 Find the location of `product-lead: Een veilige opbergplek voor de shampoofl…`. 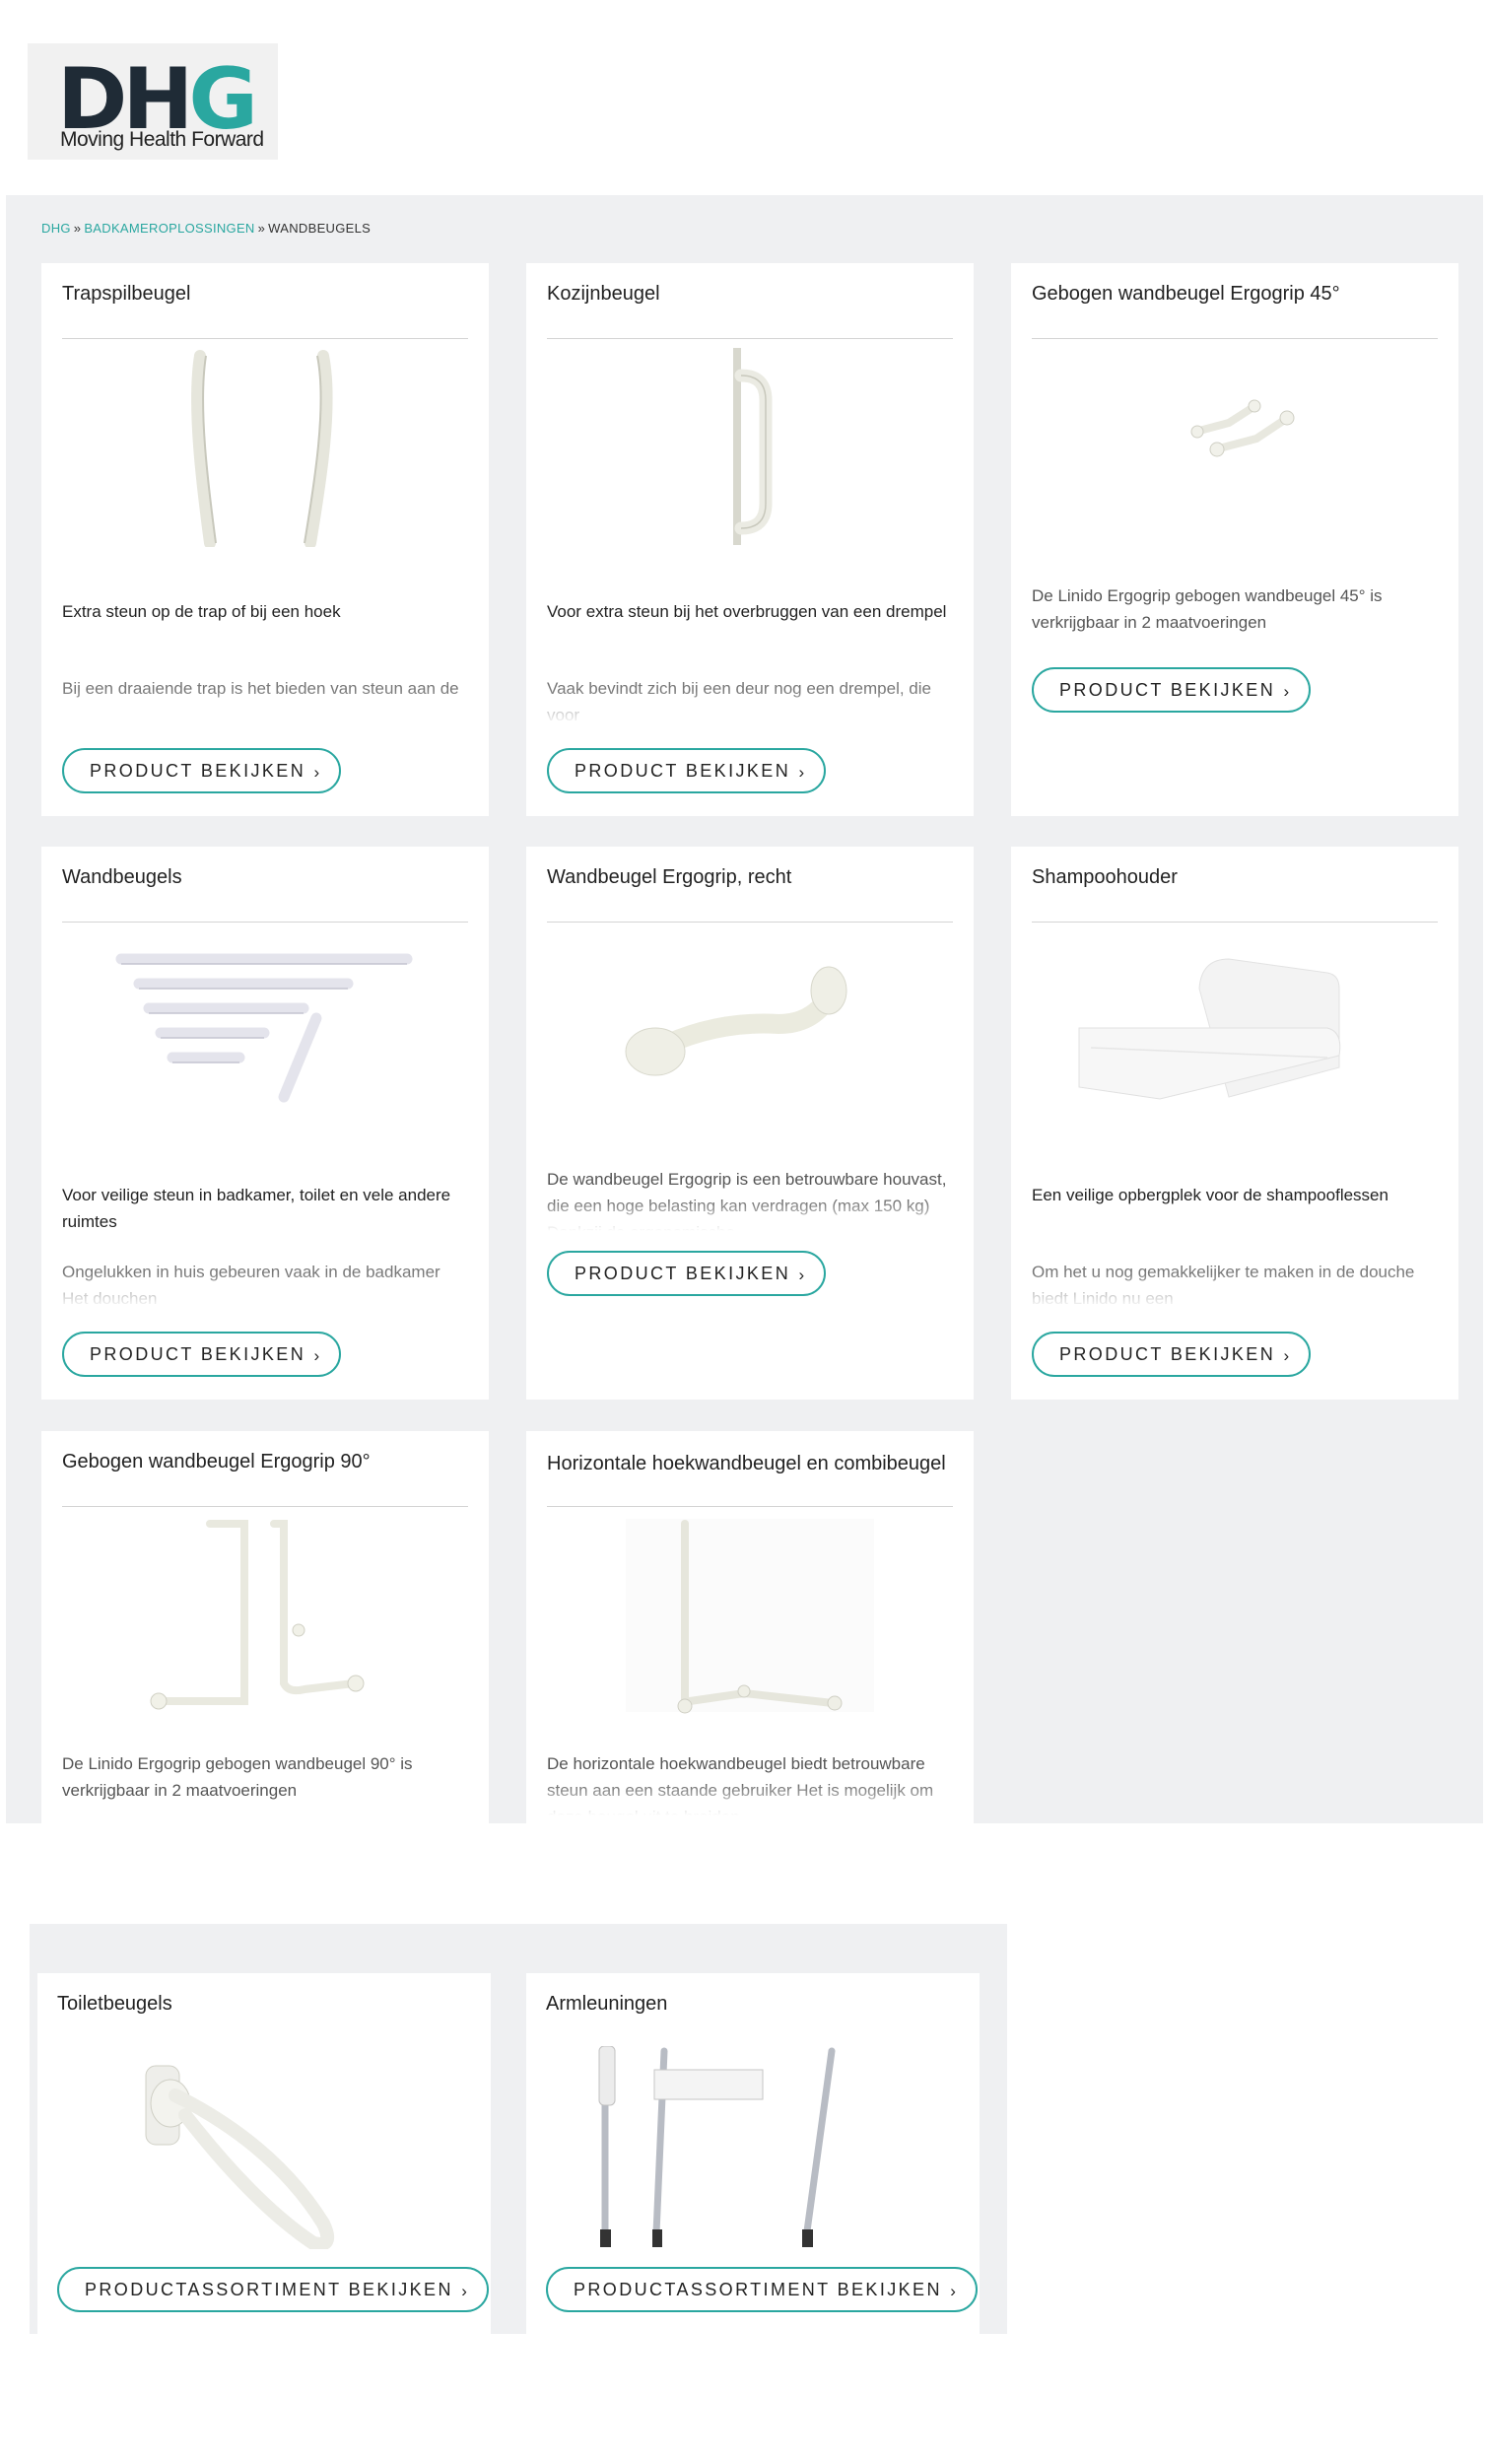

product-lead: Een veilige opbergplek voor de shampoofl… is located at coordinates (1210, 1195).